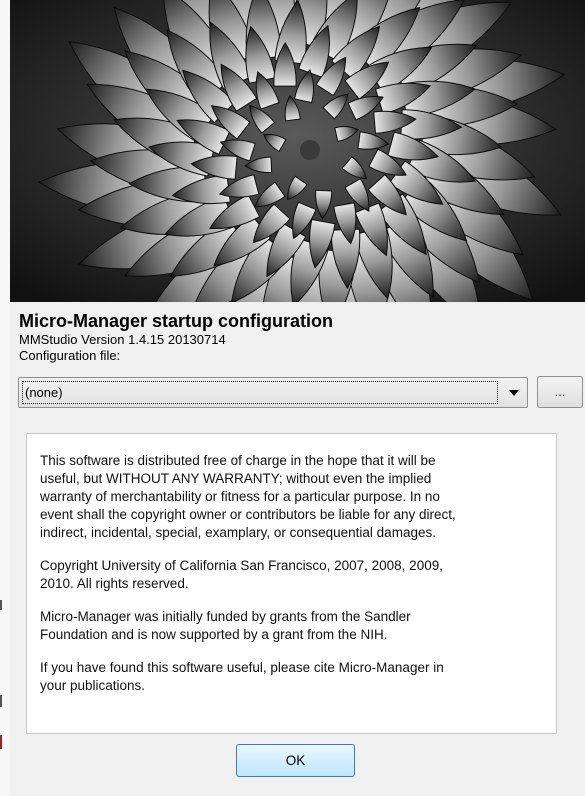  I want to click on plant-core, so click(310, 150).